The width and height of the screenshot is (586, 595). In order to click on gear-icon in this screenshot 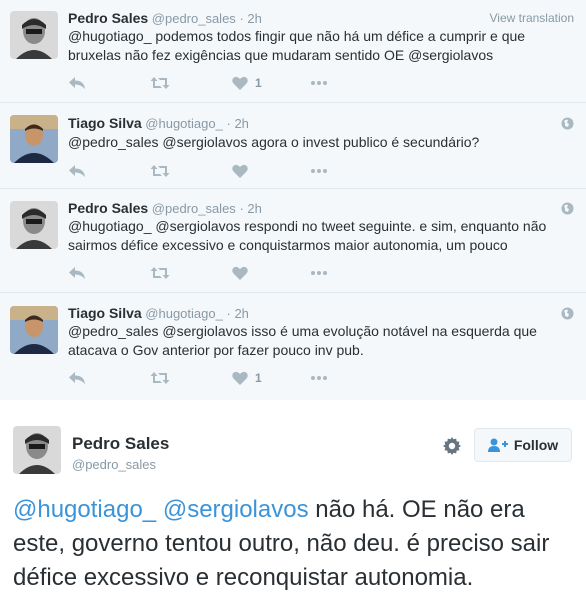, I will do `click(452, 446)`.